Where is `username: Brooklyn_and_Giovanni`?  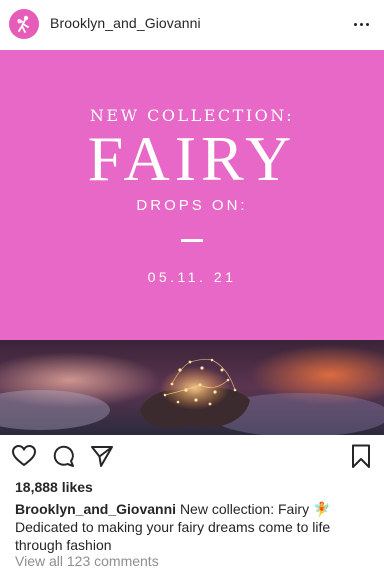 username: Brooklyn_and_Giovanni is located at coordinates (125, 23).